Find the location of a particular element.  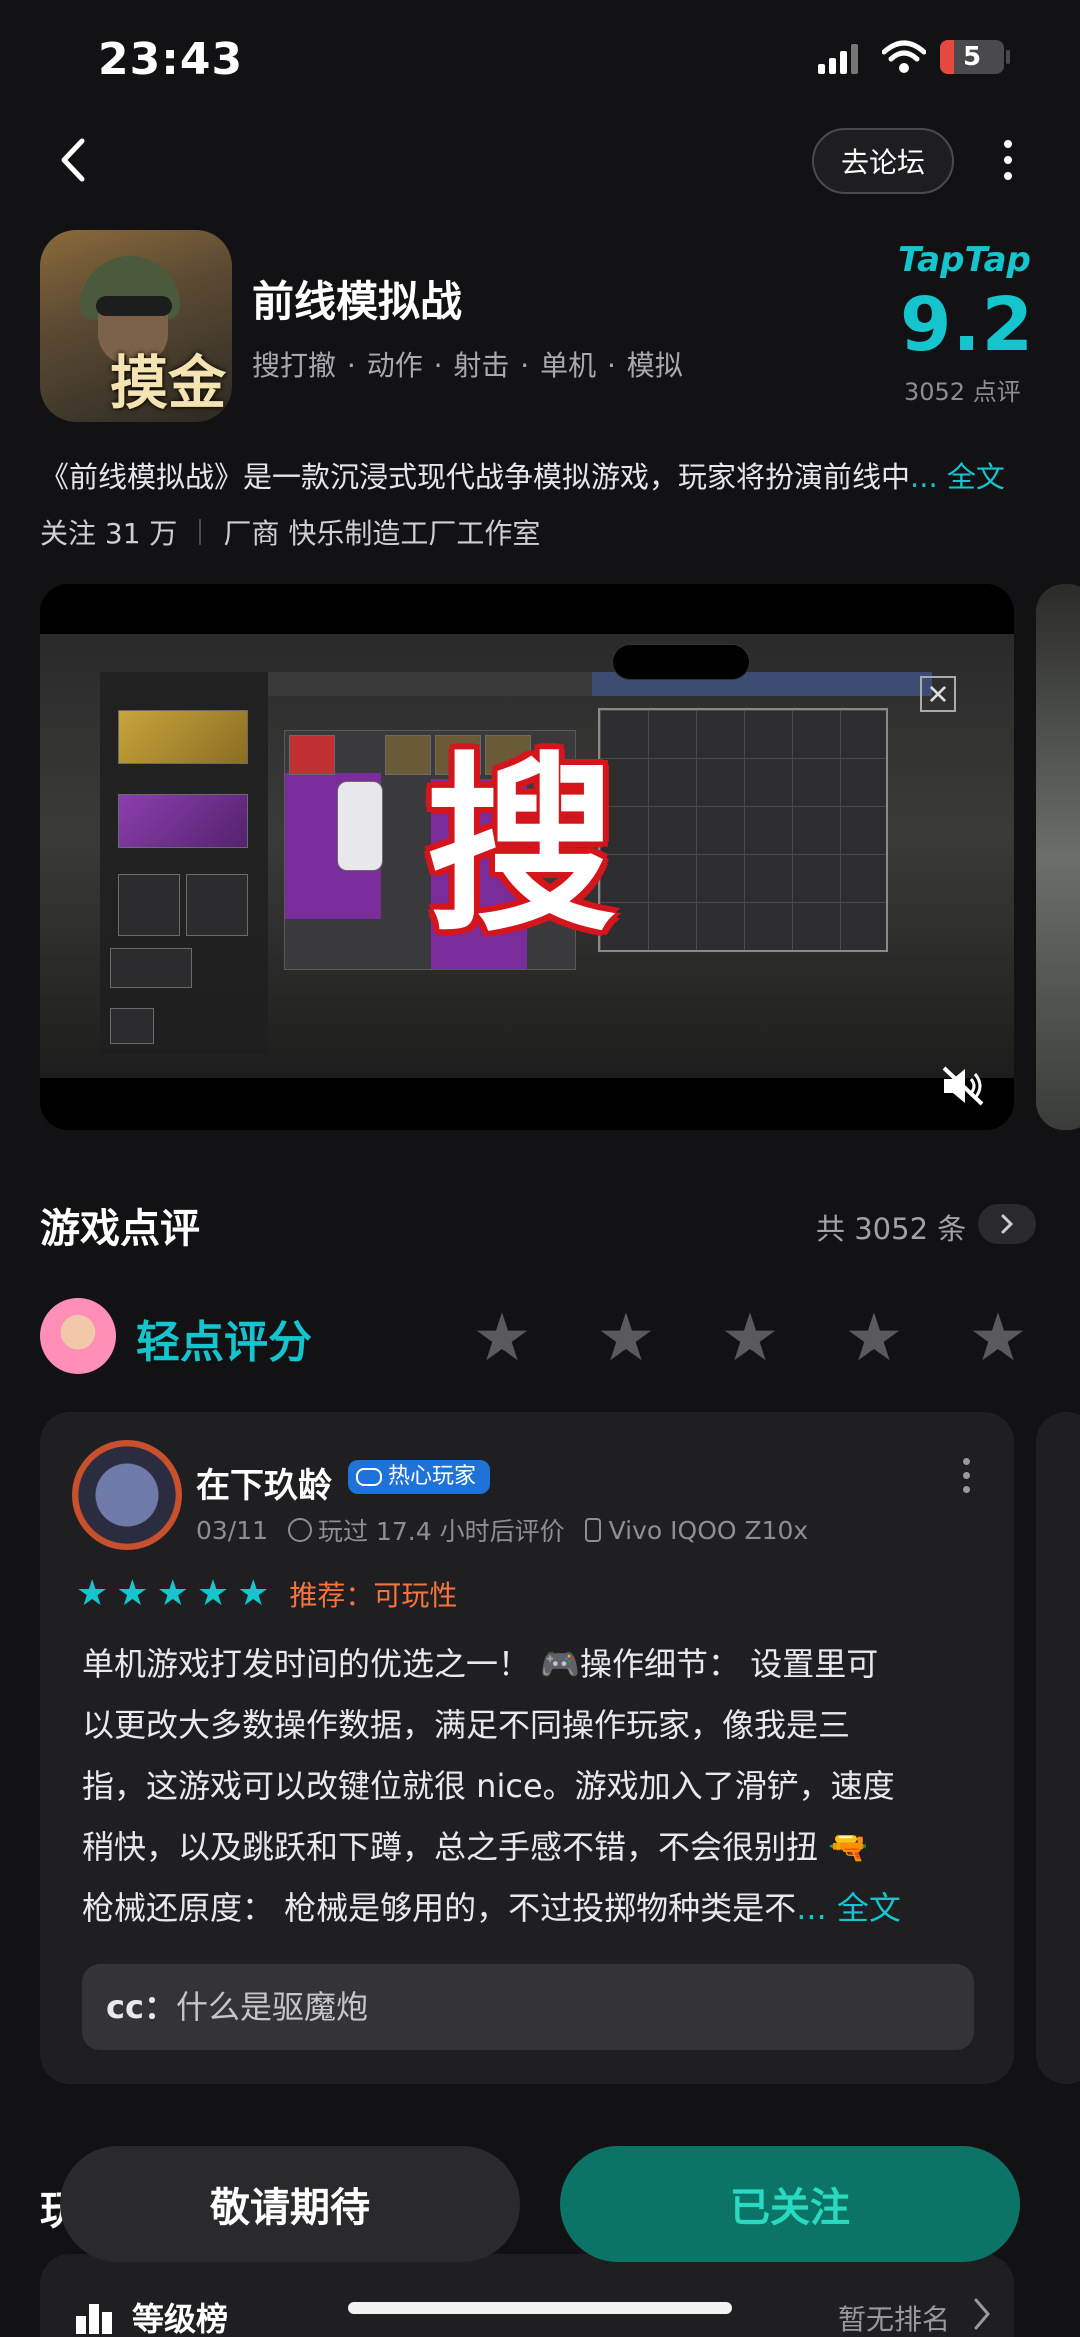

review-line: 指，这游戏可以改键位就很 nice。游戏加入了滑铲，速度 is located at coordinates (488, 1786).